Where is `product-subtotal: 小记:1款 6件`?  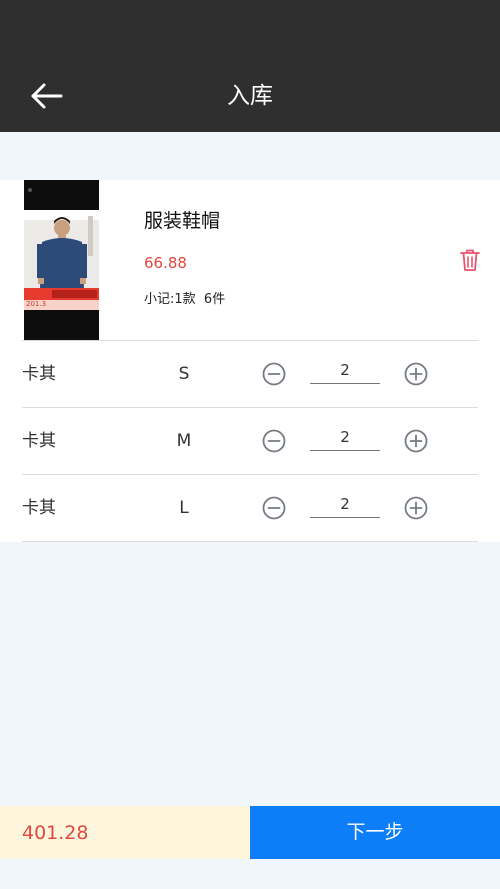 product-subtotal: 小记:1款 6件 is located at coordinates (184, 300).